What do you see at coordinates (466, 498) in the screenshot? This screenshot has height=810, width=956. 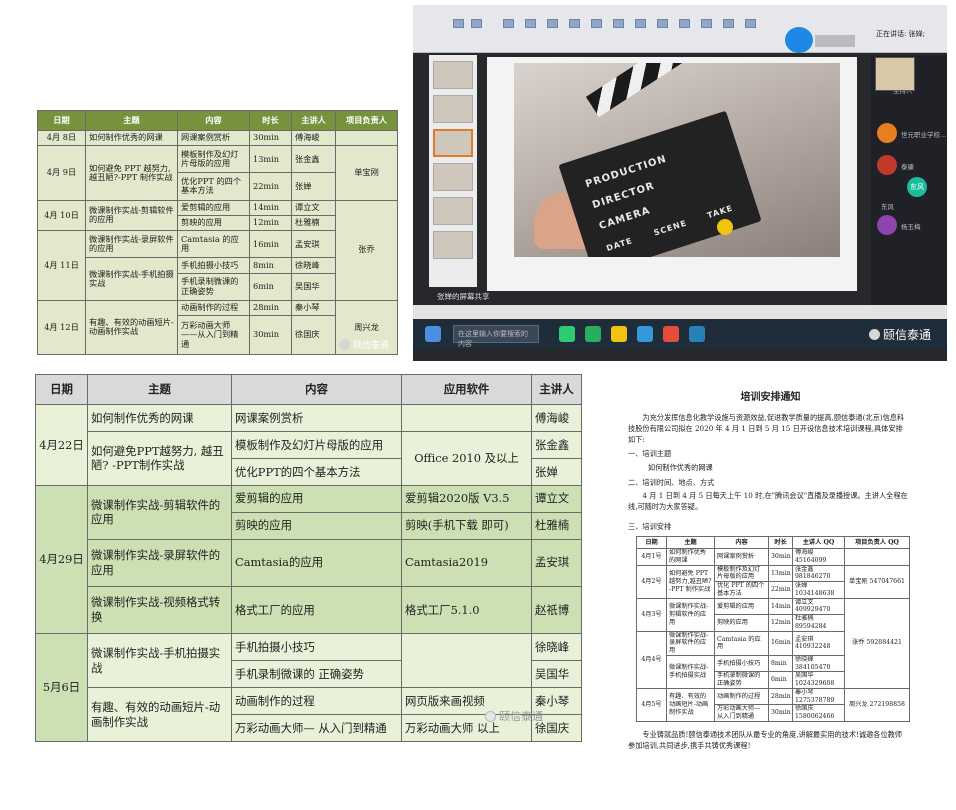 I see `software-cell: 爱剪辑2020版 V3.5` at bounding box center [466, 498].